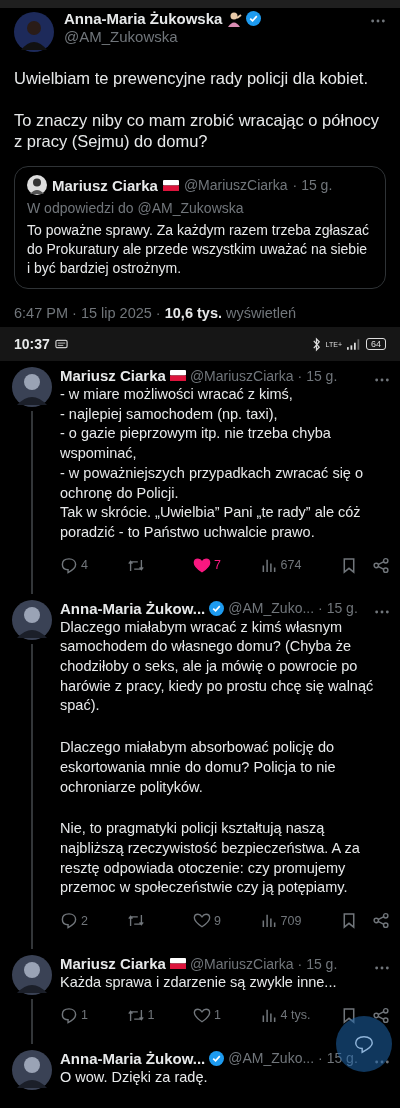  What do you see at coordinates (159, 1015) in the screenshot?
I see `repost-button: 1` at bounding box center [159, 1015].